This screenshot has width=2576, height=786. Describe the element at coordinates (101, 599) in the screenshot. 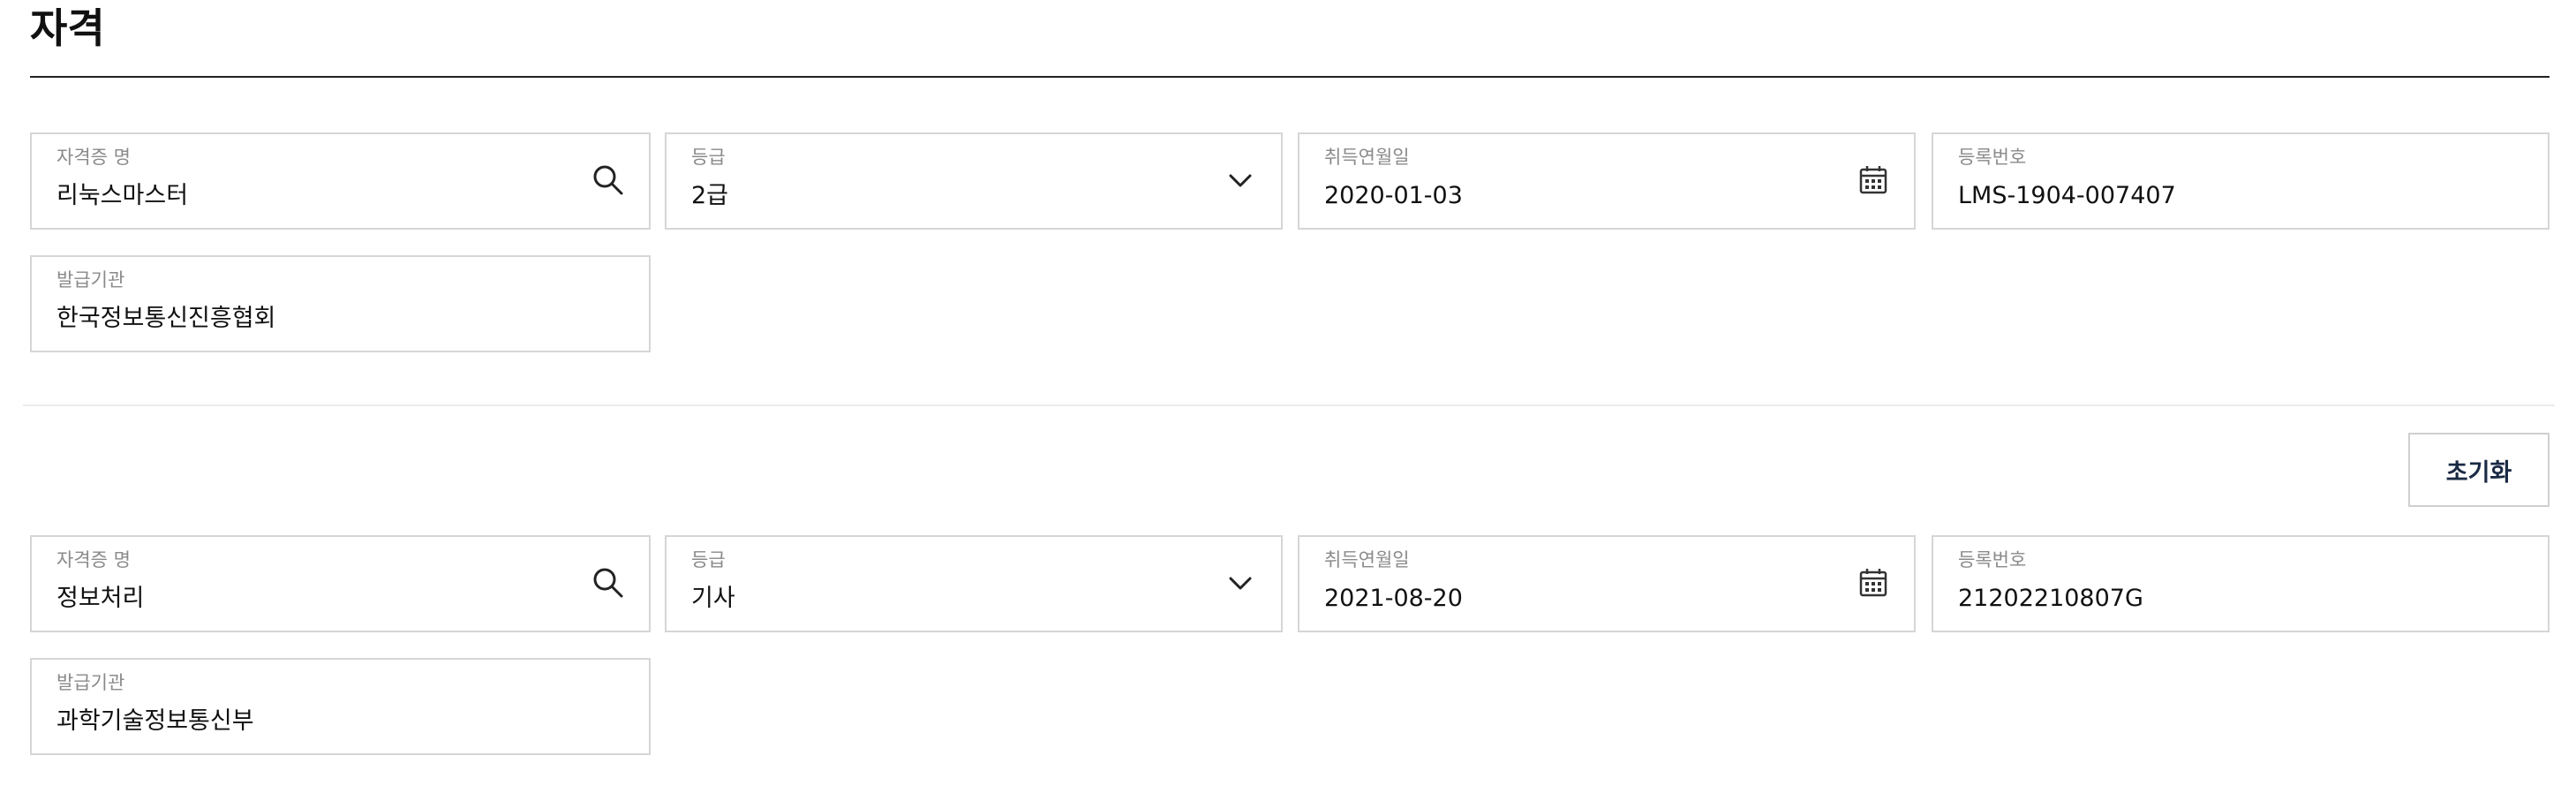

I see `cert-name-value: 정보처리` at that location.